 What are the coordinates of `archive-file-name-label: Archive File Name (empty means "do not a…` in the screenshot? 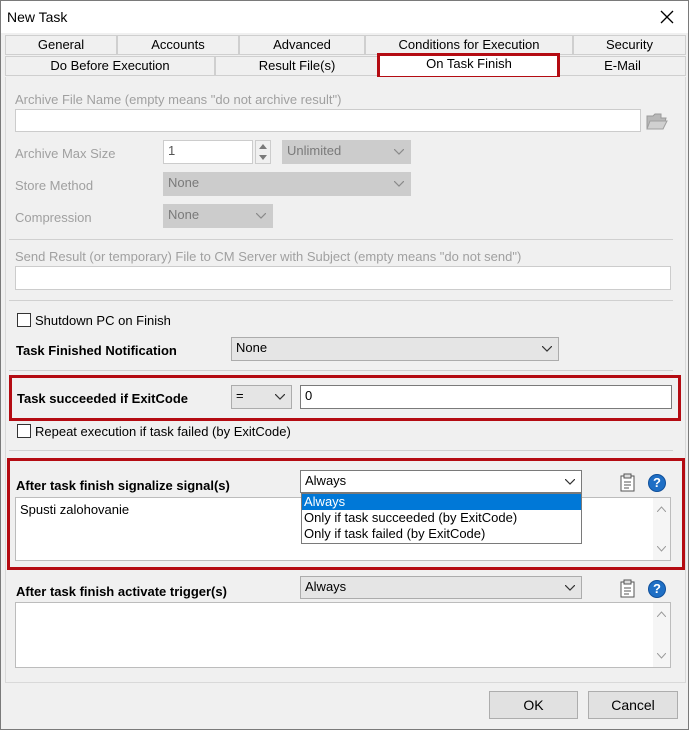 It's located at (178, 99).